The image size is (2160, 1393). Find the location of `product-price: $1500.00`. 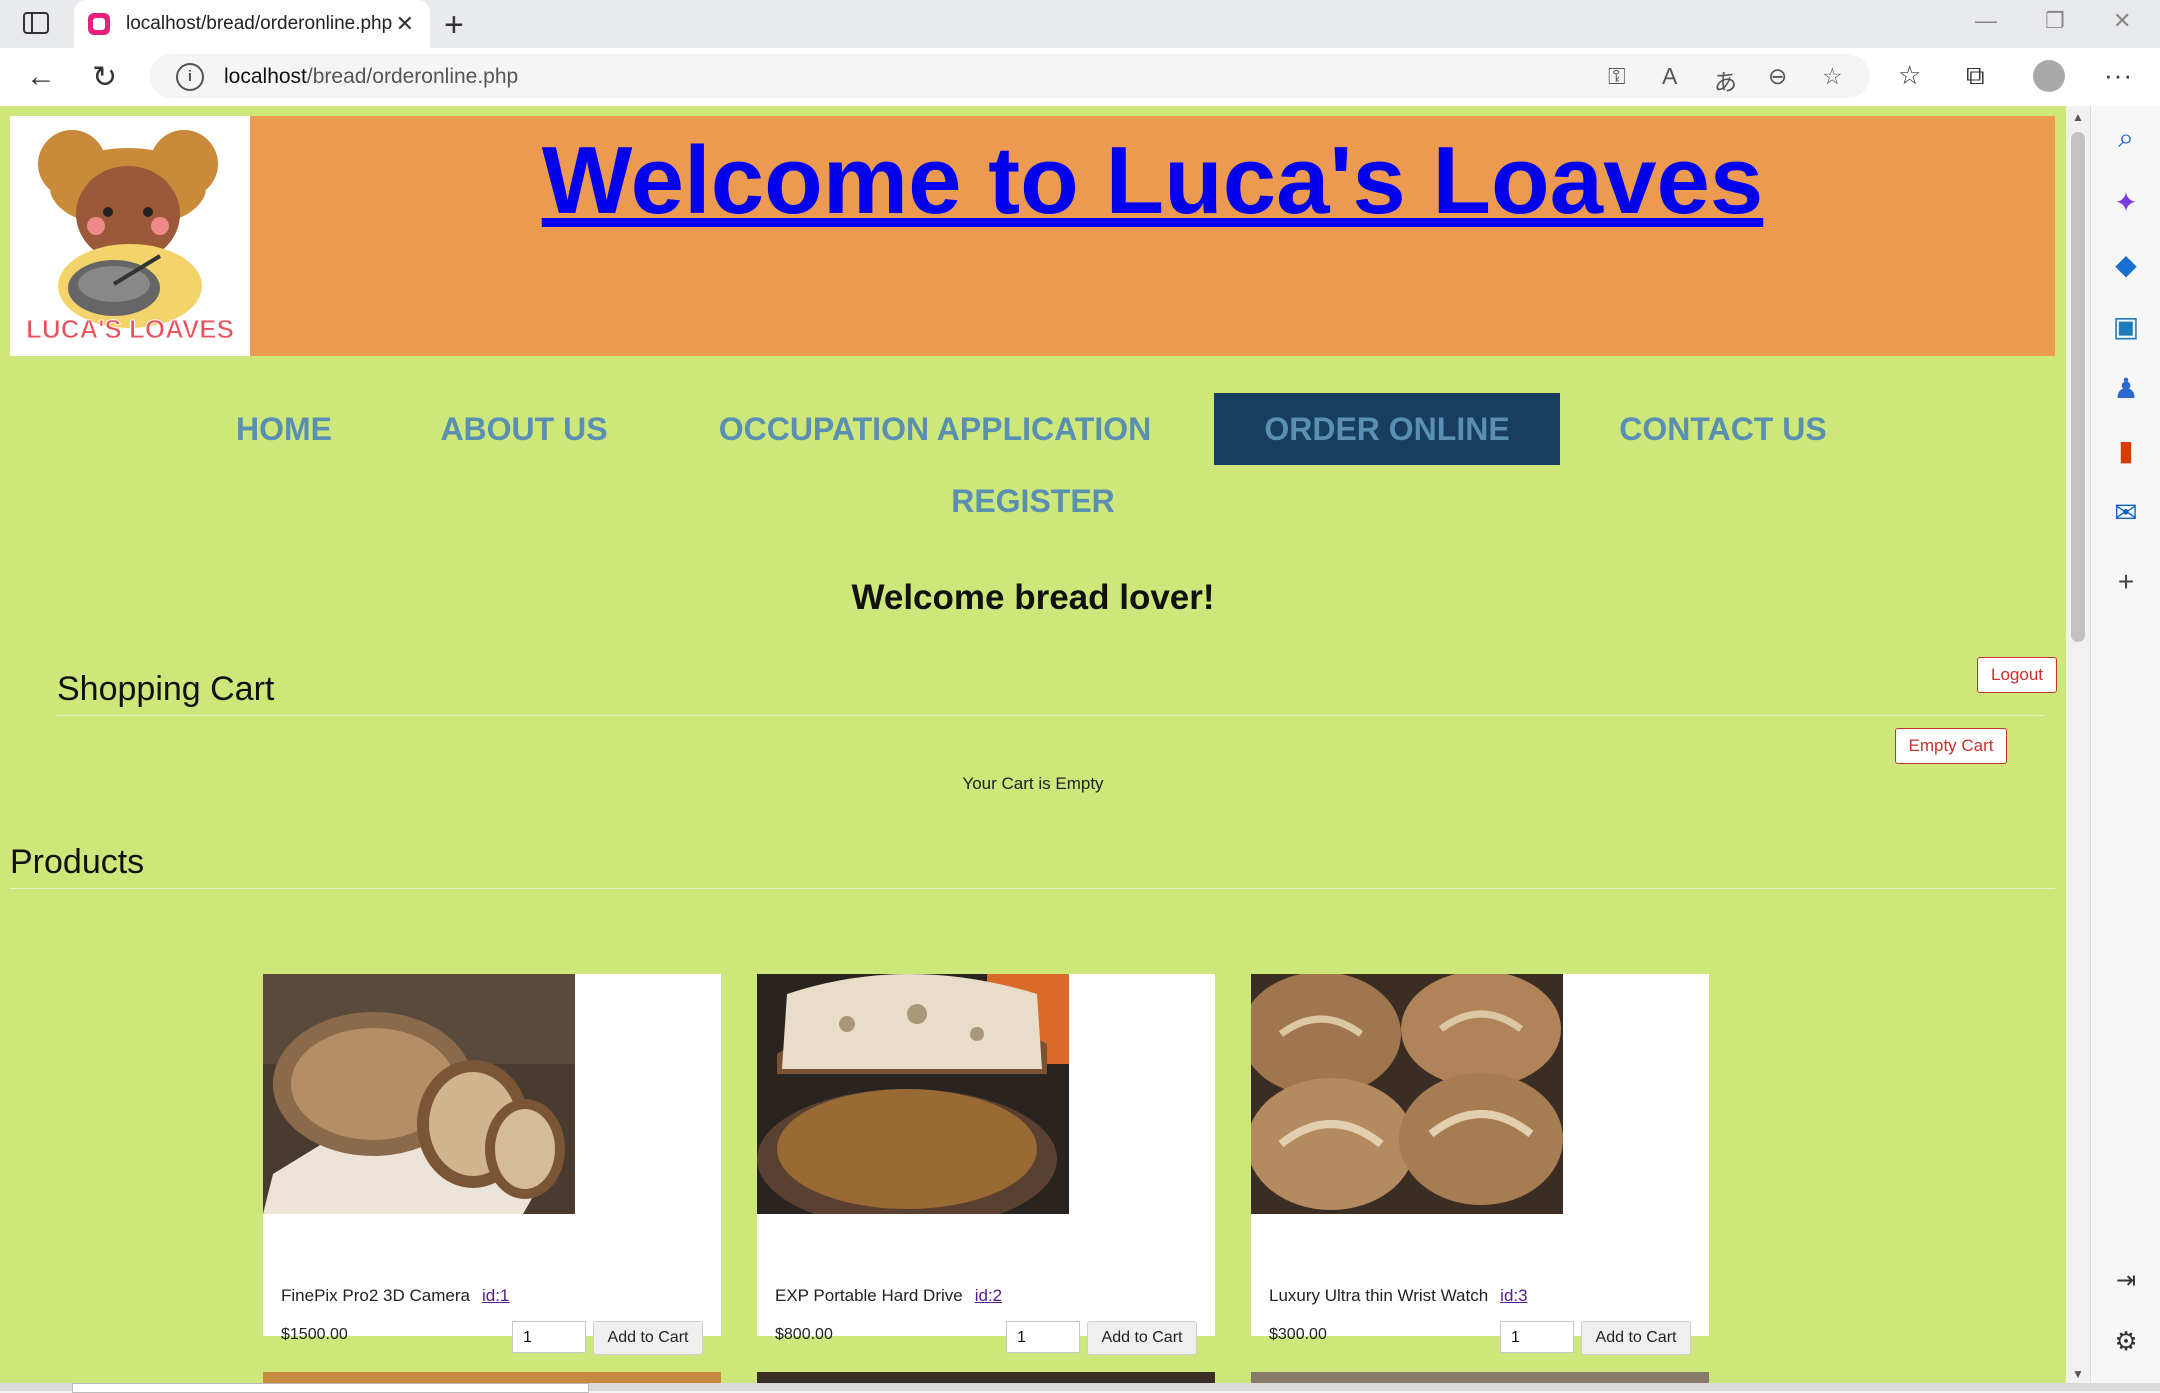

product-price: $1500.00 is located at coordinates (314, 1334).